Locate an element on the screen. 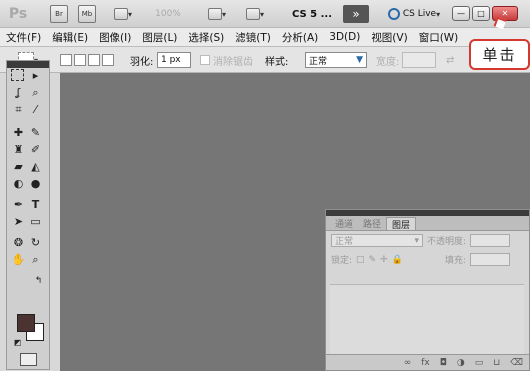 The image size is (530, 371). healing-tool-icon: ✚ is located at coordinates (18, 132).